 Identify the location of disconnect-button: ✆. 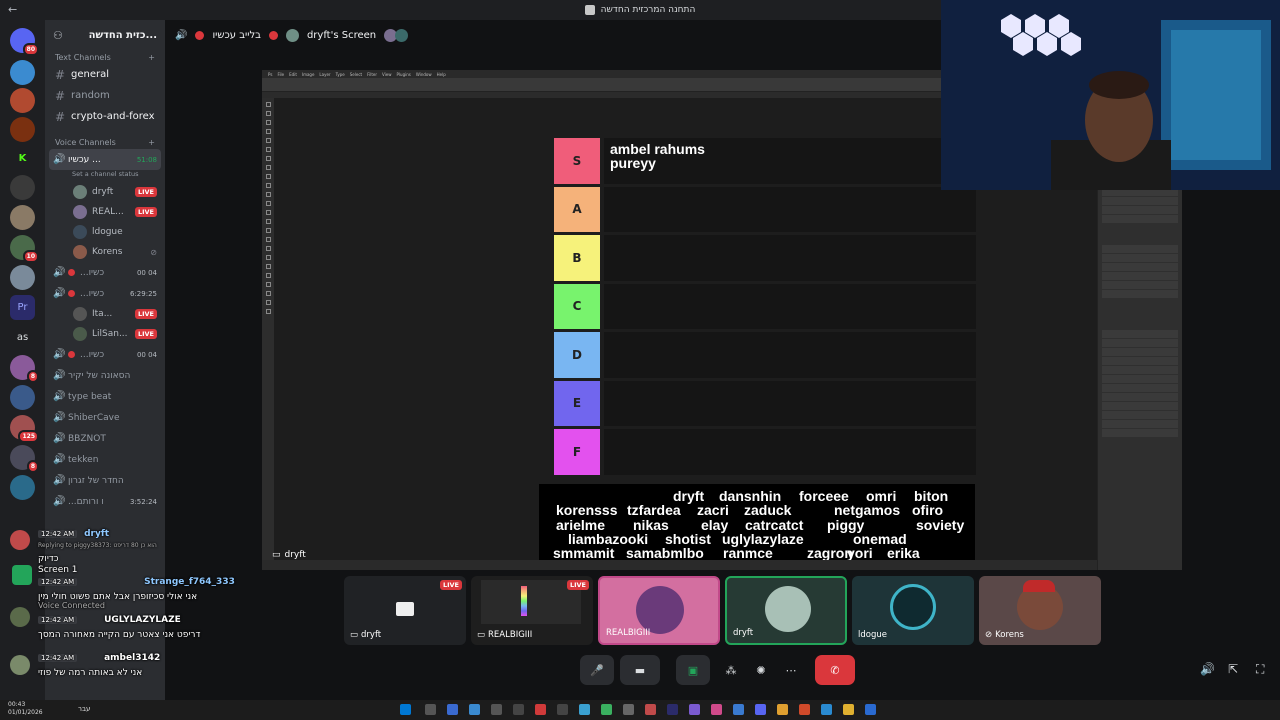
(835, 670).